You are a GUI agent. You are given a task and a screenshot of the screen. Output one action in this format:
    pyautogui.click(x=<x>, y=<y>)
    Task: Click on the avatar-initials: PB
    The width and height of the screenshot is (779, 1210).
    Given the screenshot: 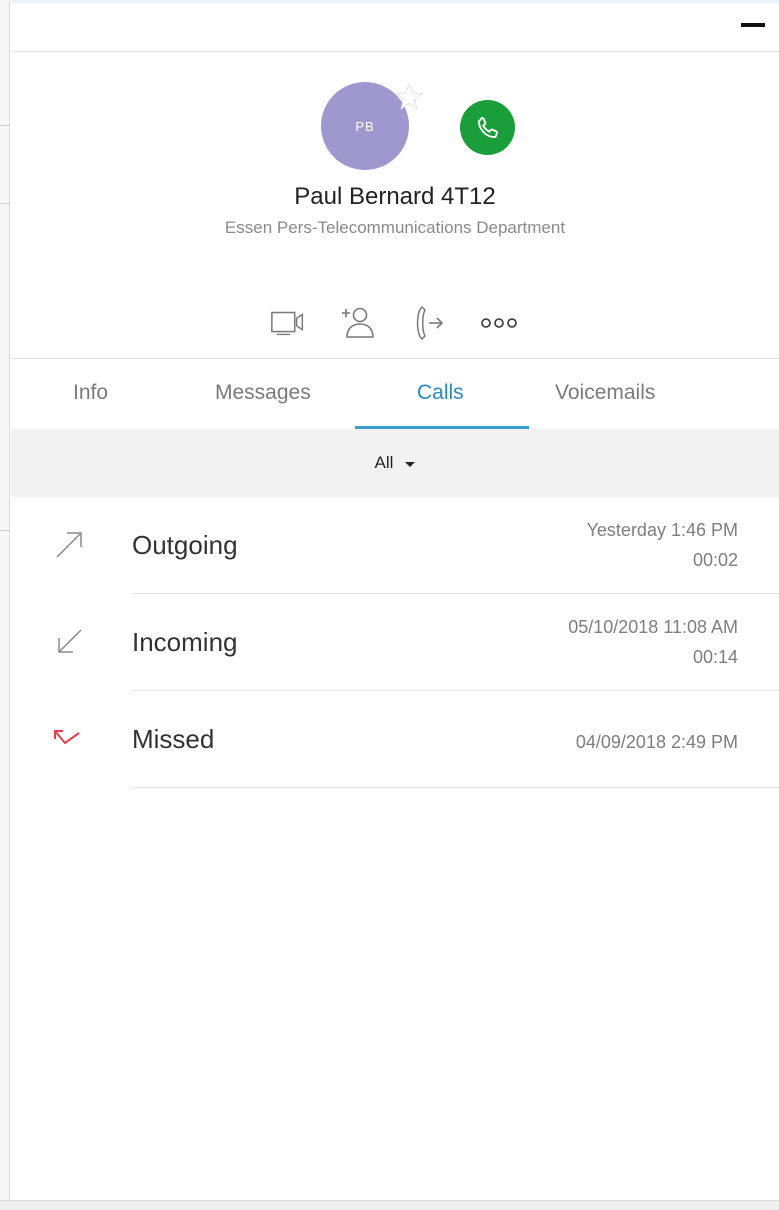 What is the action you would take?
    pyautogui.click(x=365, y=126)
    